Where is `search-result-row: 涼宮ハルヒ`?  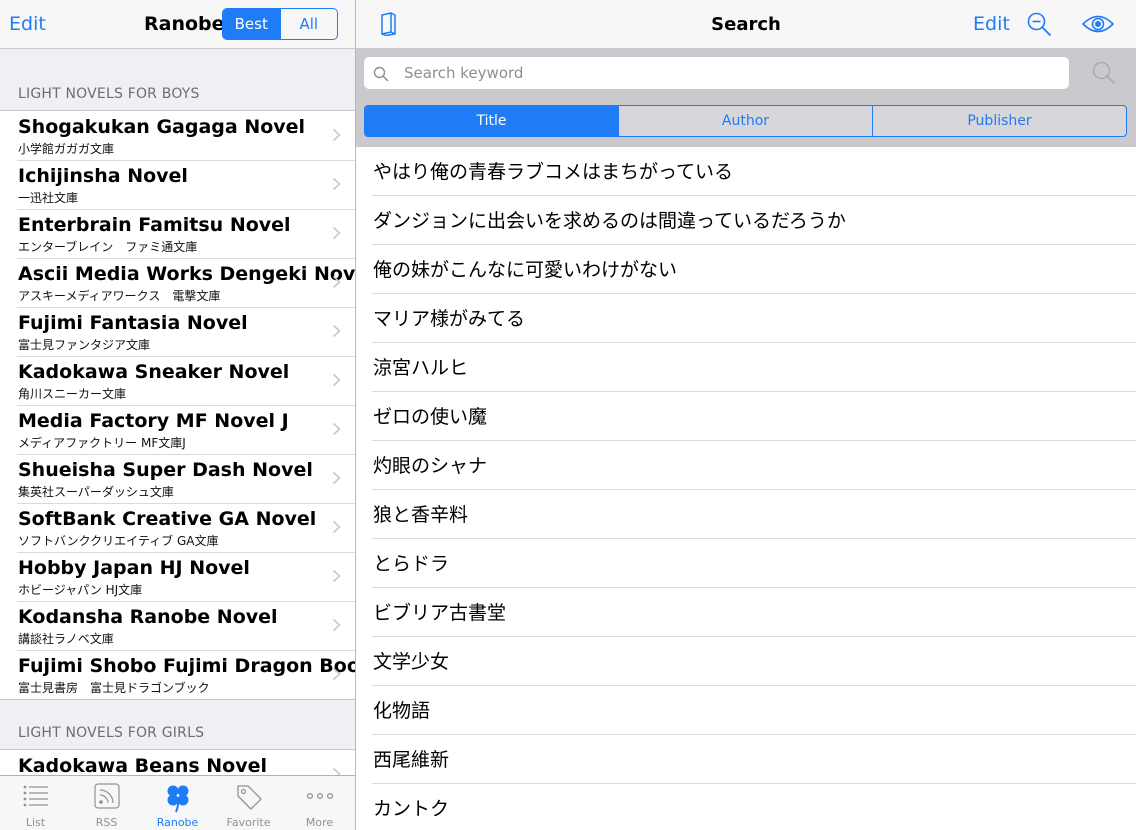
search-result-row: 涼宮ハルヒ is located at coordinates (746, 367).